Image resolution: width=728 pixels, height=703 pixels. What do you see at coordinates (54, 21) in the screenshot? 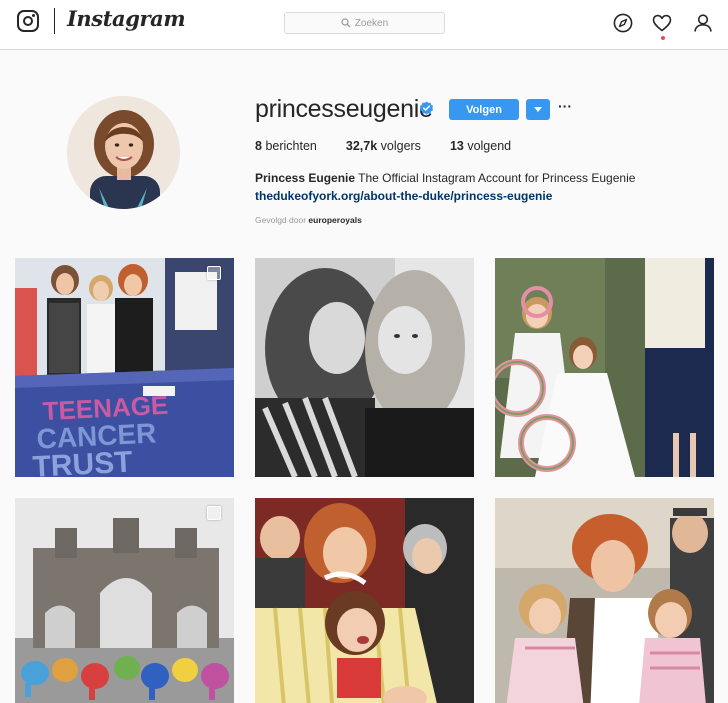
I see `nav-divider` at bounding box center [54, 21].